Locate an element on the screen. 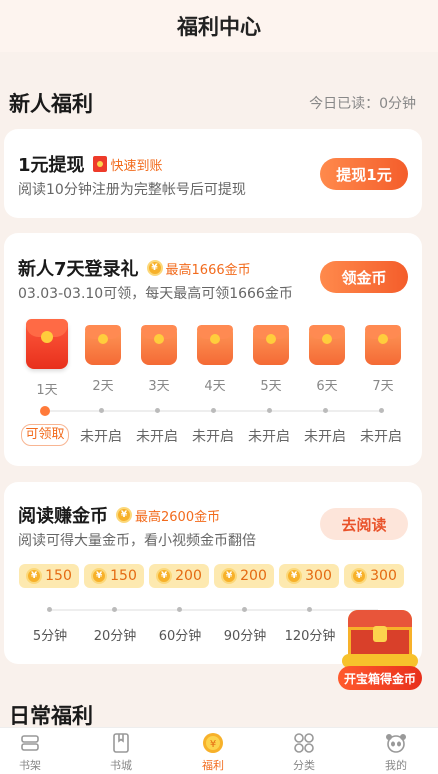  tab-profile: 我的 is located at coordinates (396, 752).